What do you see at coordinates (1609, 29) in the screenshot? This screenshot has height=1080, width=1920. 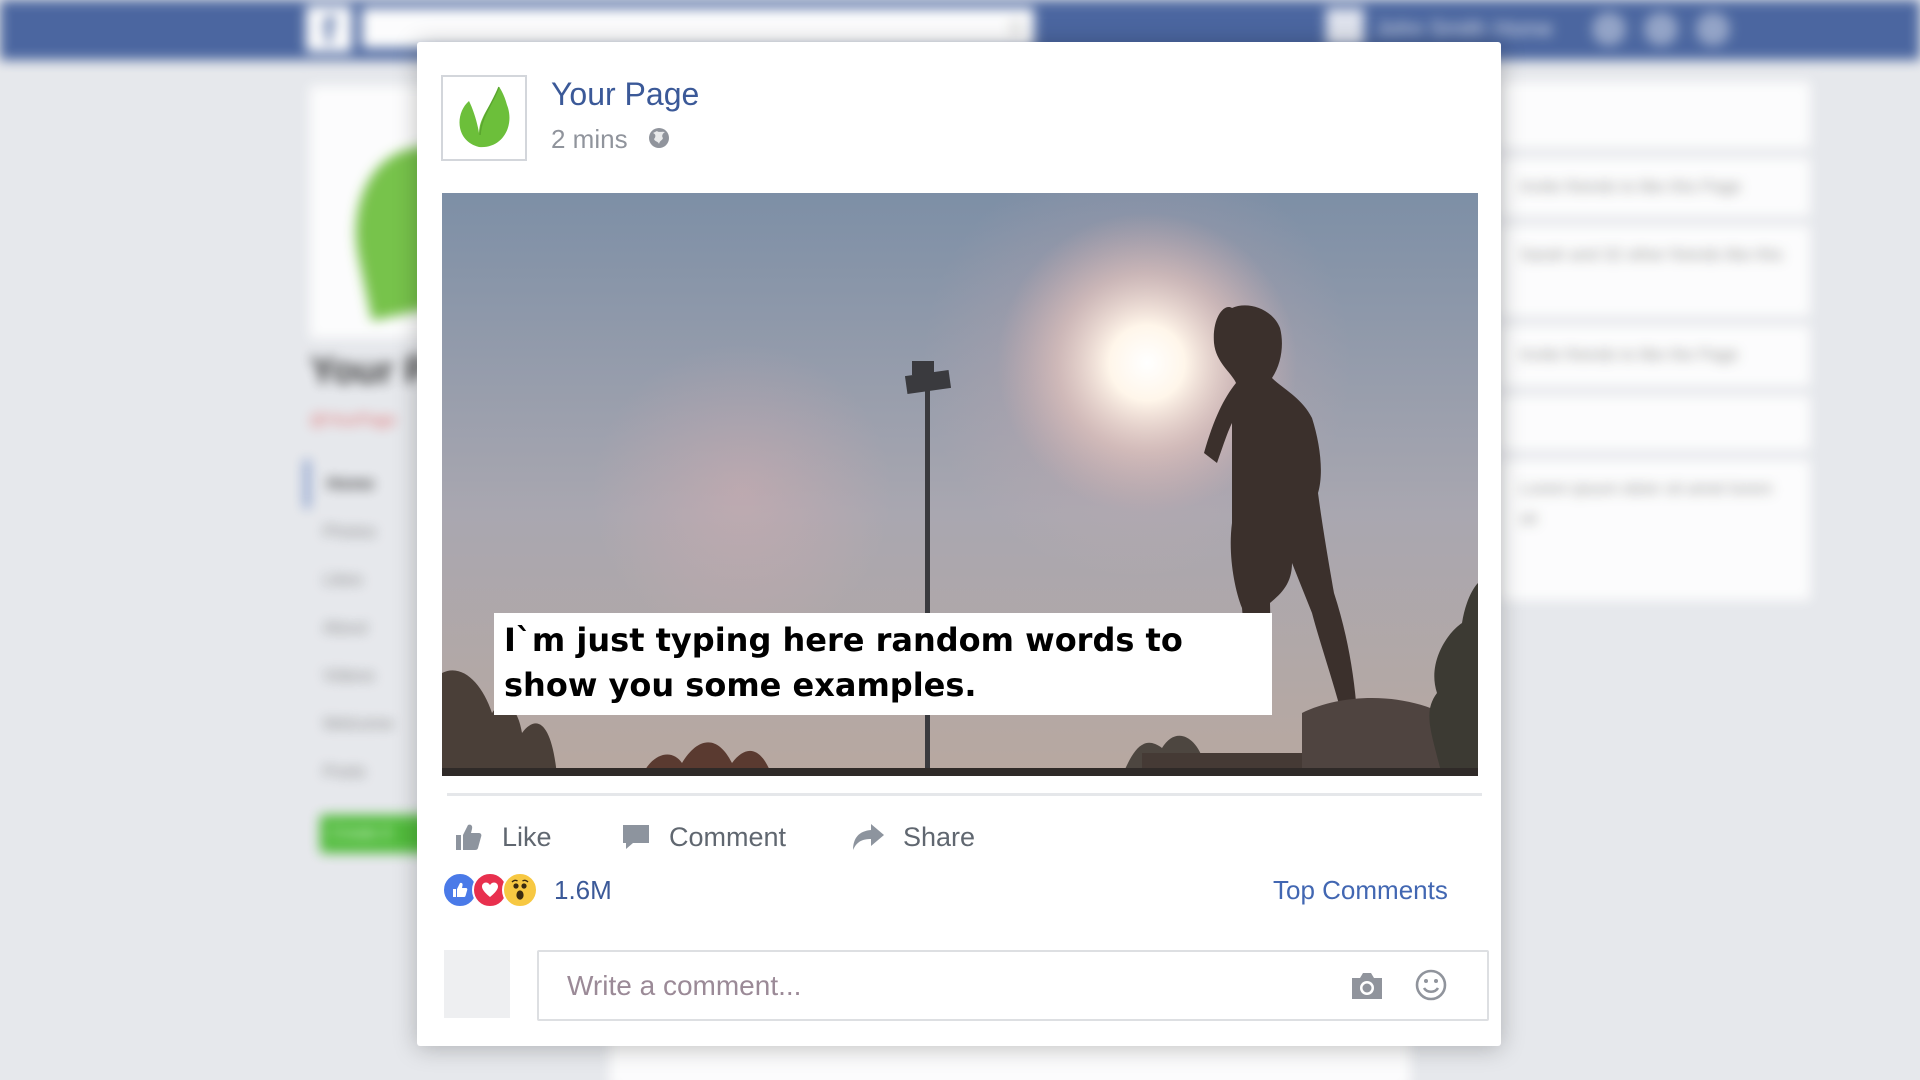 I see `friends-icon` at bounding box center [1609, 29].